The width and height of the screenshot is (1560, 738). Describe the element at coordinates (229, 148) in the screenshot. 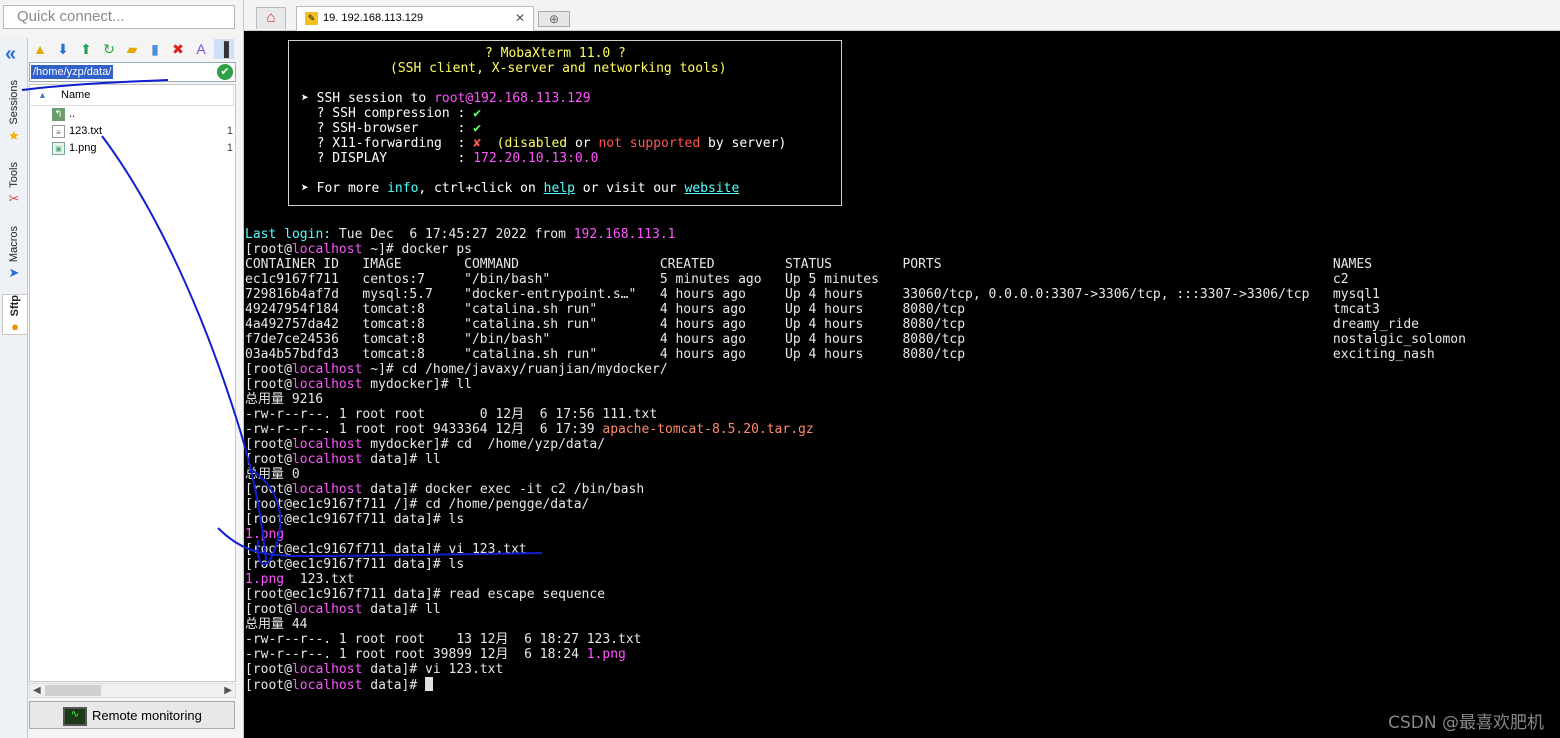

I see `file-size: 1` at that location.